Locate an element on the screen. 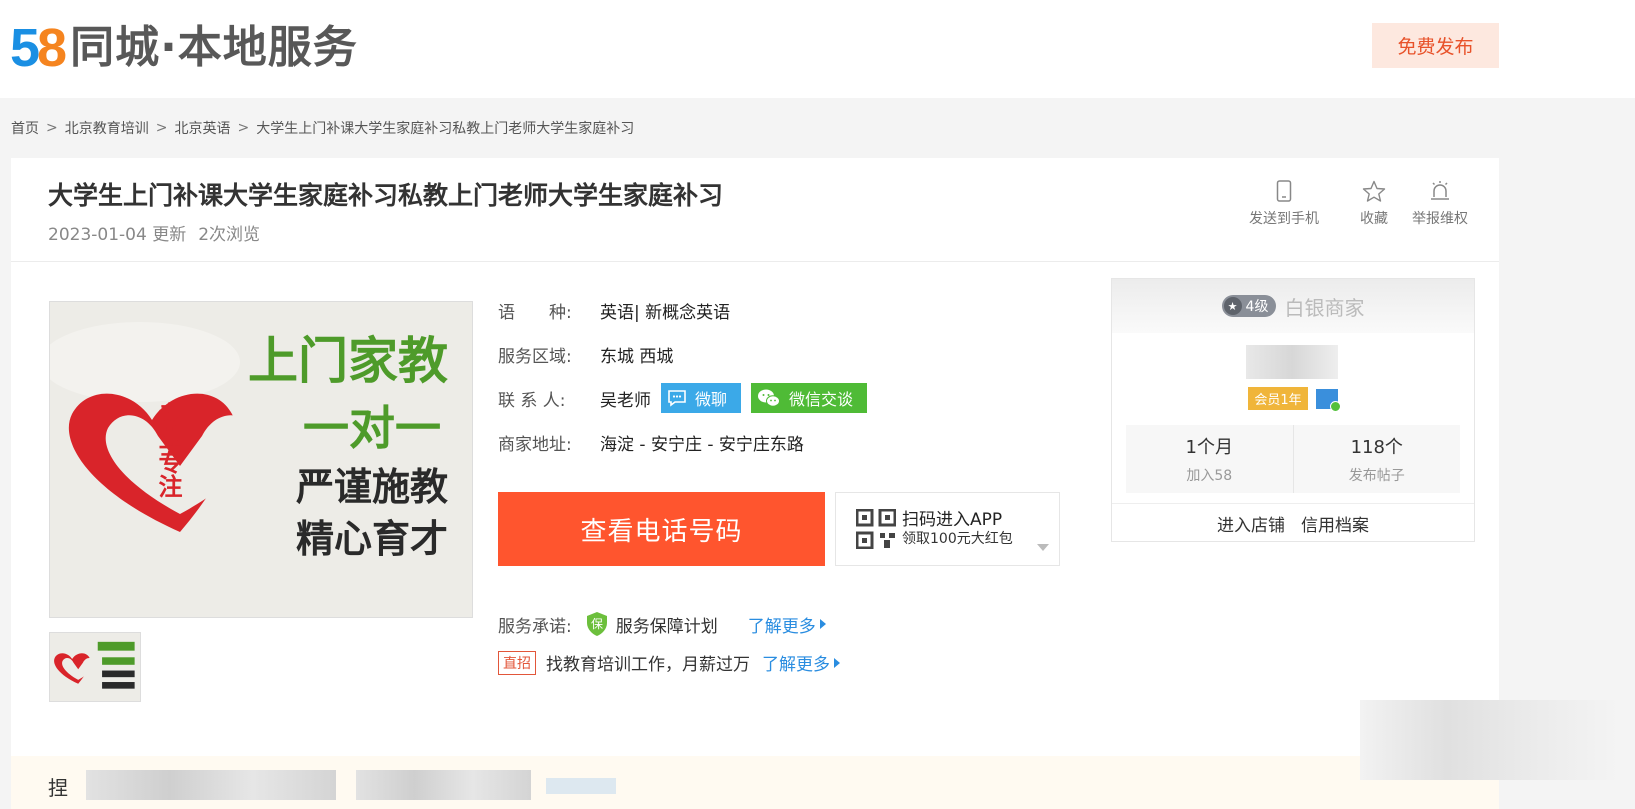  member-badge: 会员1年 is located at coordinates (1278, 398).